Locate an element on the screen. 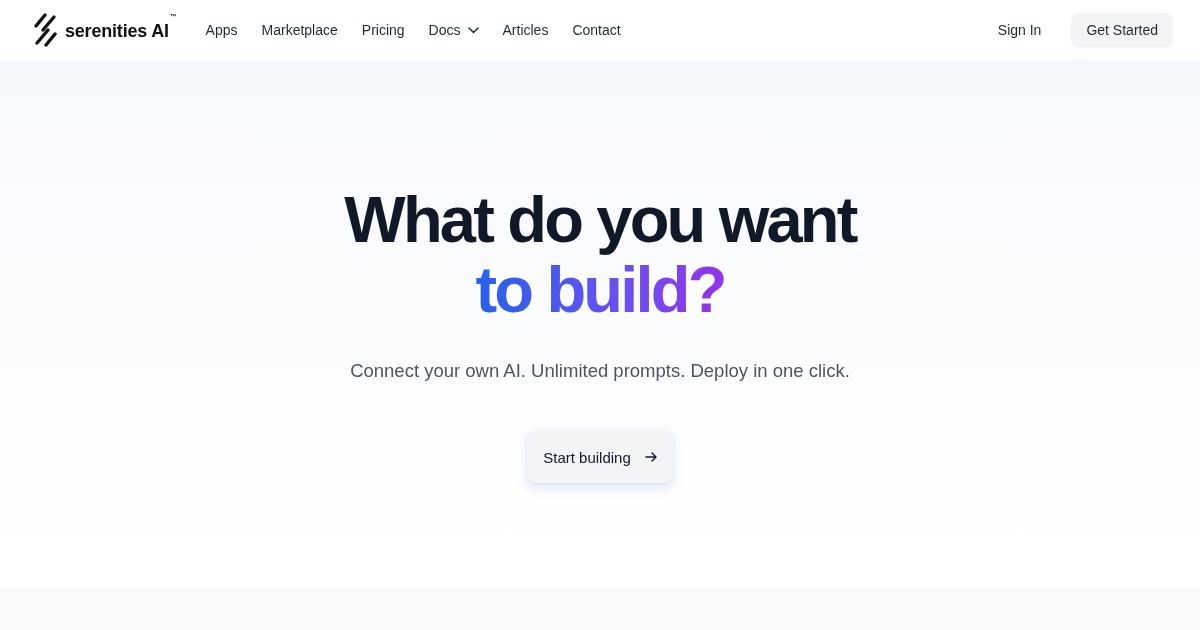  start-building-button: Start building is located at coordinates (600, 457).